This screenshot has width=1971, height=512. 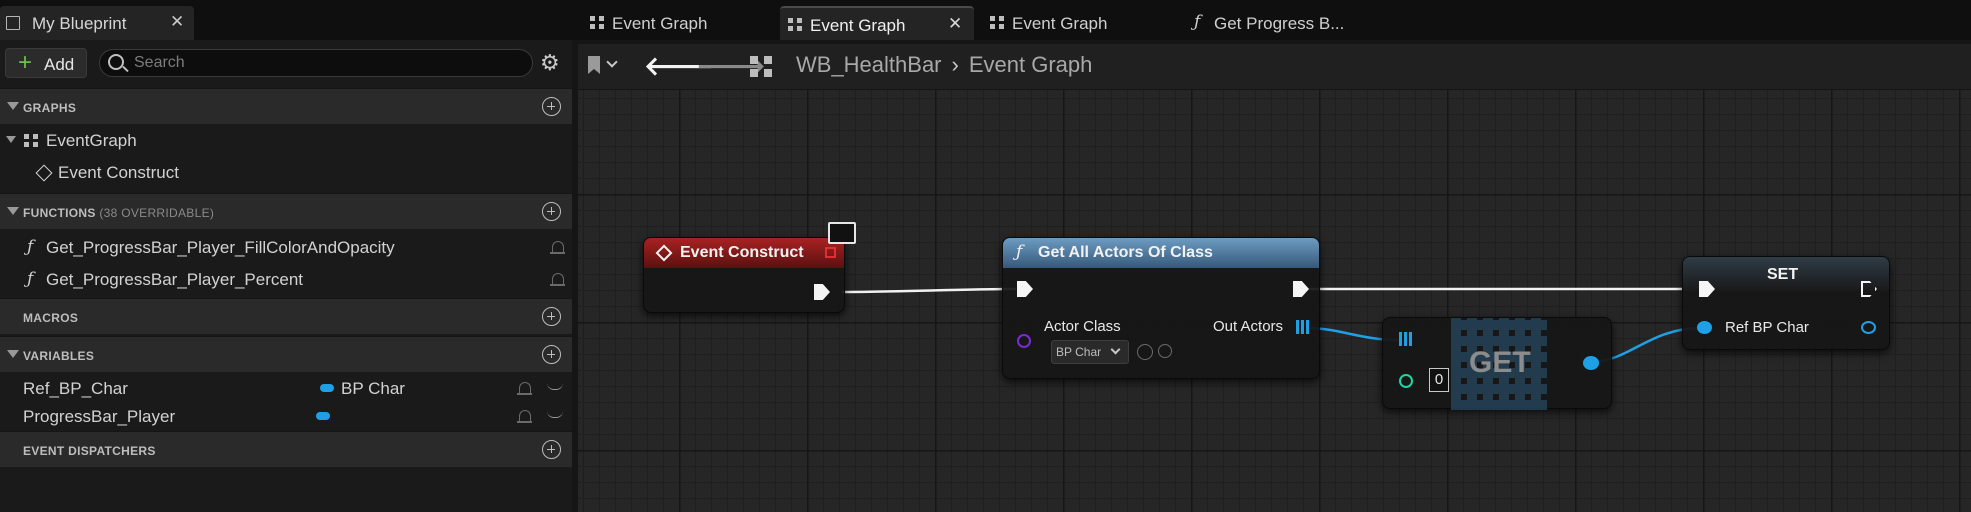 What do you see at coordinates (877, 23) in the screenshot?
I see `tab-event-graph-active: Event Graph ✕` at bounding box center [877, 23].